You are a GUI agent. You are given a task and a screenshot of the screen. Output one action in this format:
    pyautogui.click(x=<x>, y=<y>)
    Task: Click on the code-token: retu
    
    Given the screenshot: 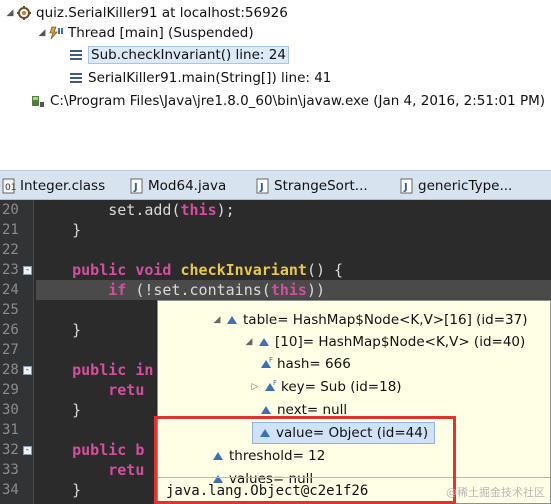 What is the action you would take?
    pyautogui.click(x=126, y=390)
    